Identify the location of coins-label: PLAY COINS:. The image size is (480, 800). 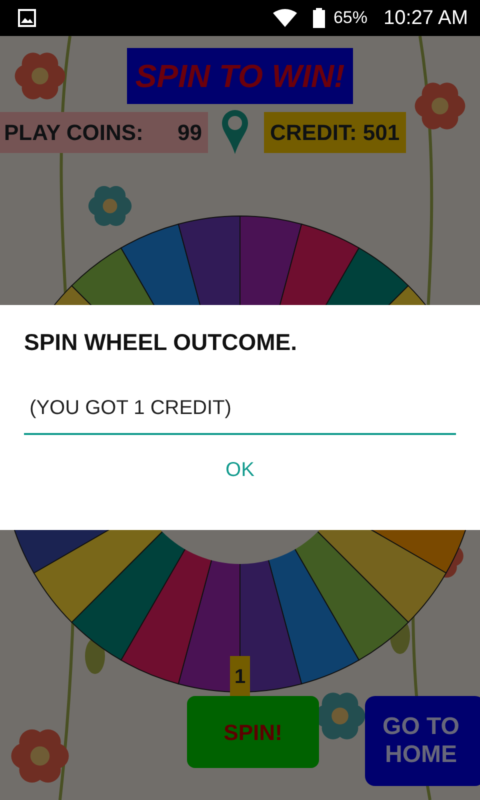
(74, 132).